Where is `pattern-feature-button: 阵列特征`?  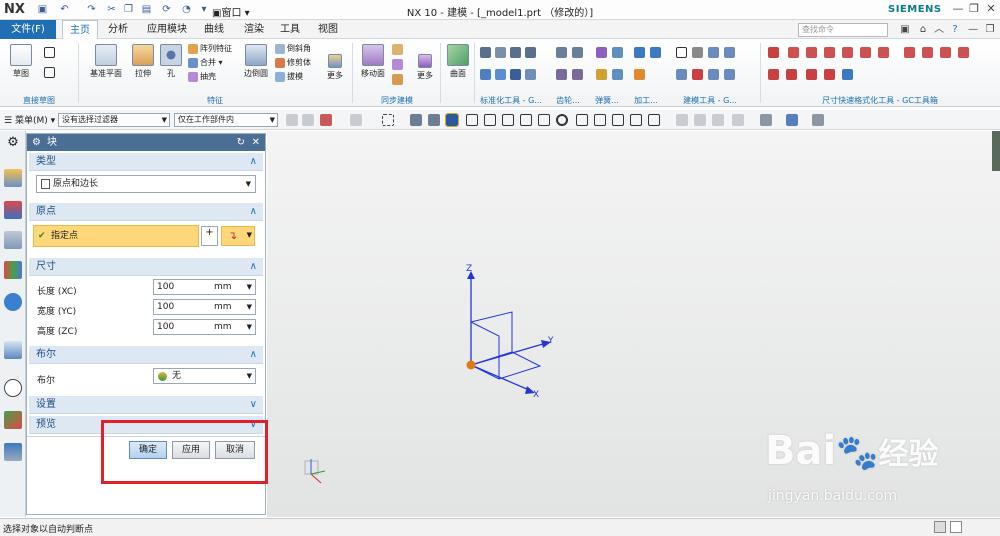 pattern-feature-button: 阵列特征 is located at coordinates (210, 48).